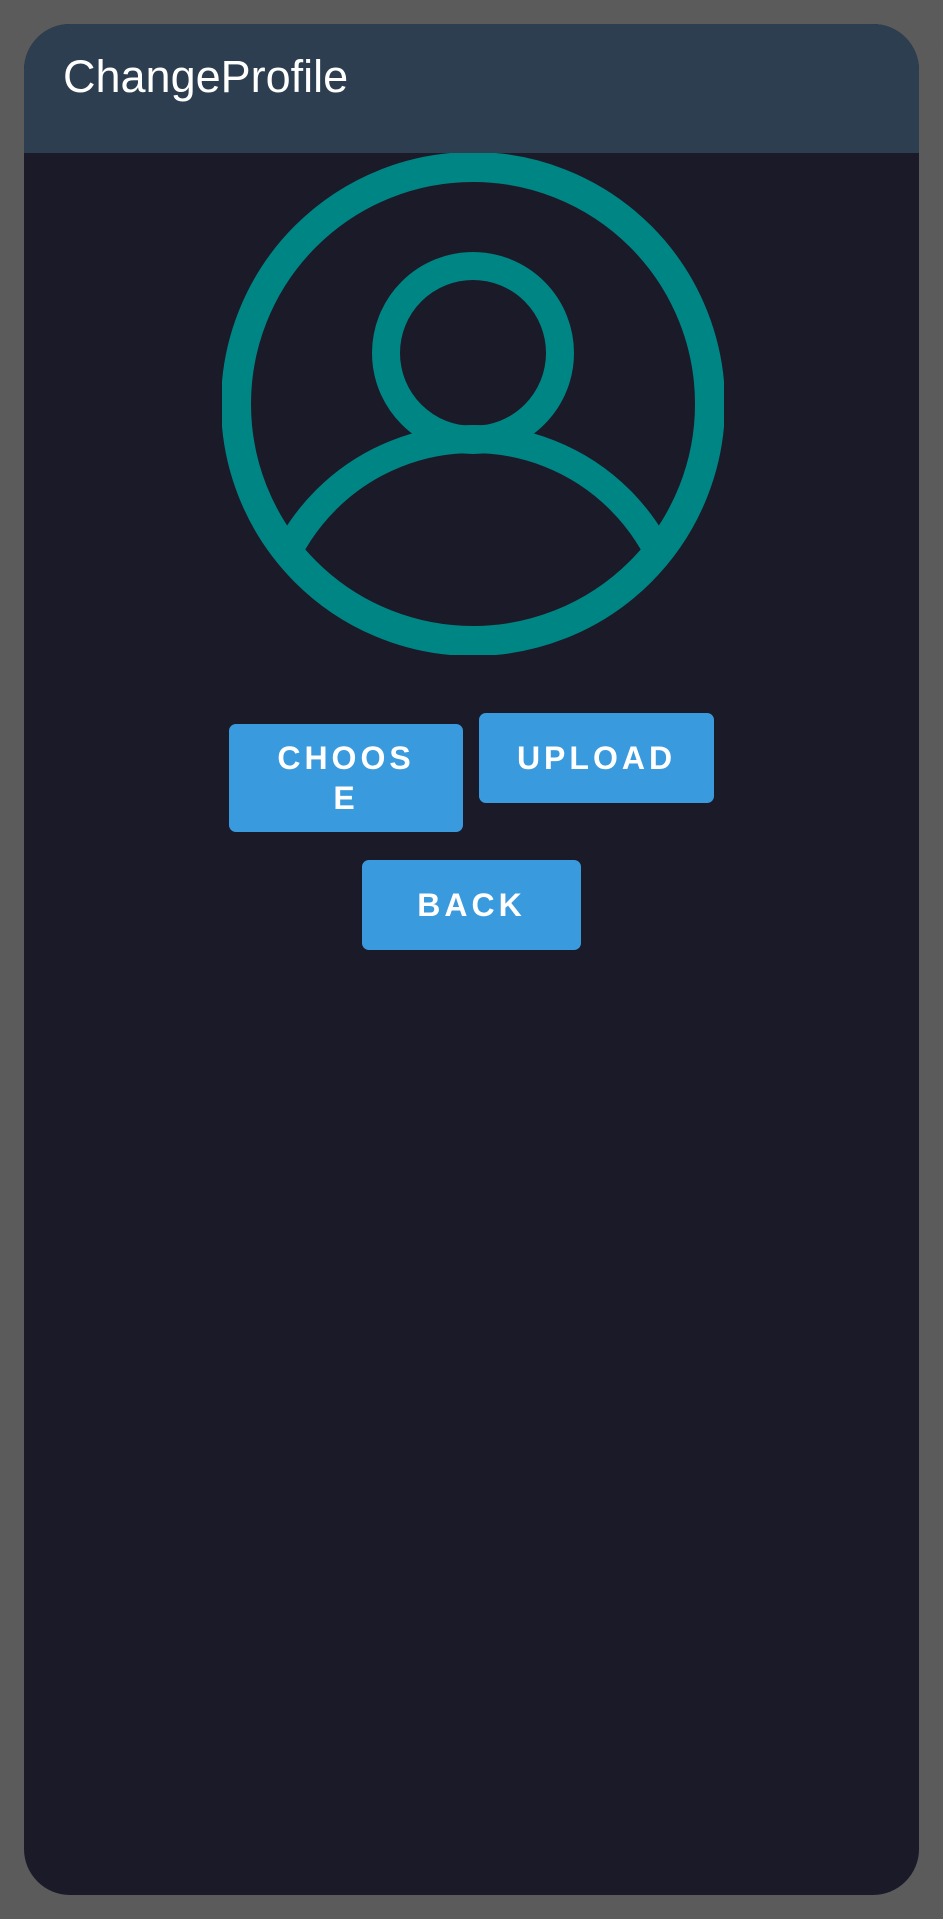  I want to click on back-button: BACK, so click(471, 905).